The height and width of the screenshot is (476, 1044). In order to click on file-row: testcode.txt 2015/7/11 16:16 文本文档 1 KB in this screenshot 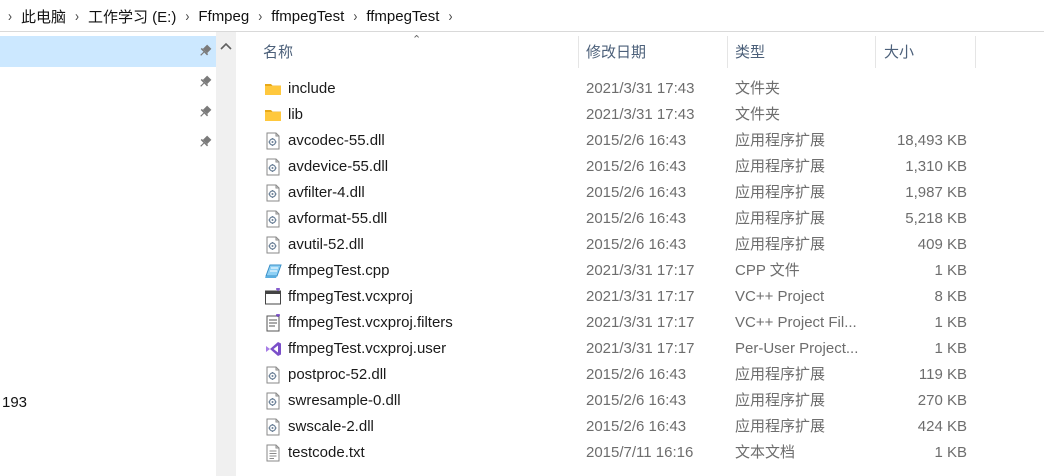, I will do `click(640, 453)`.